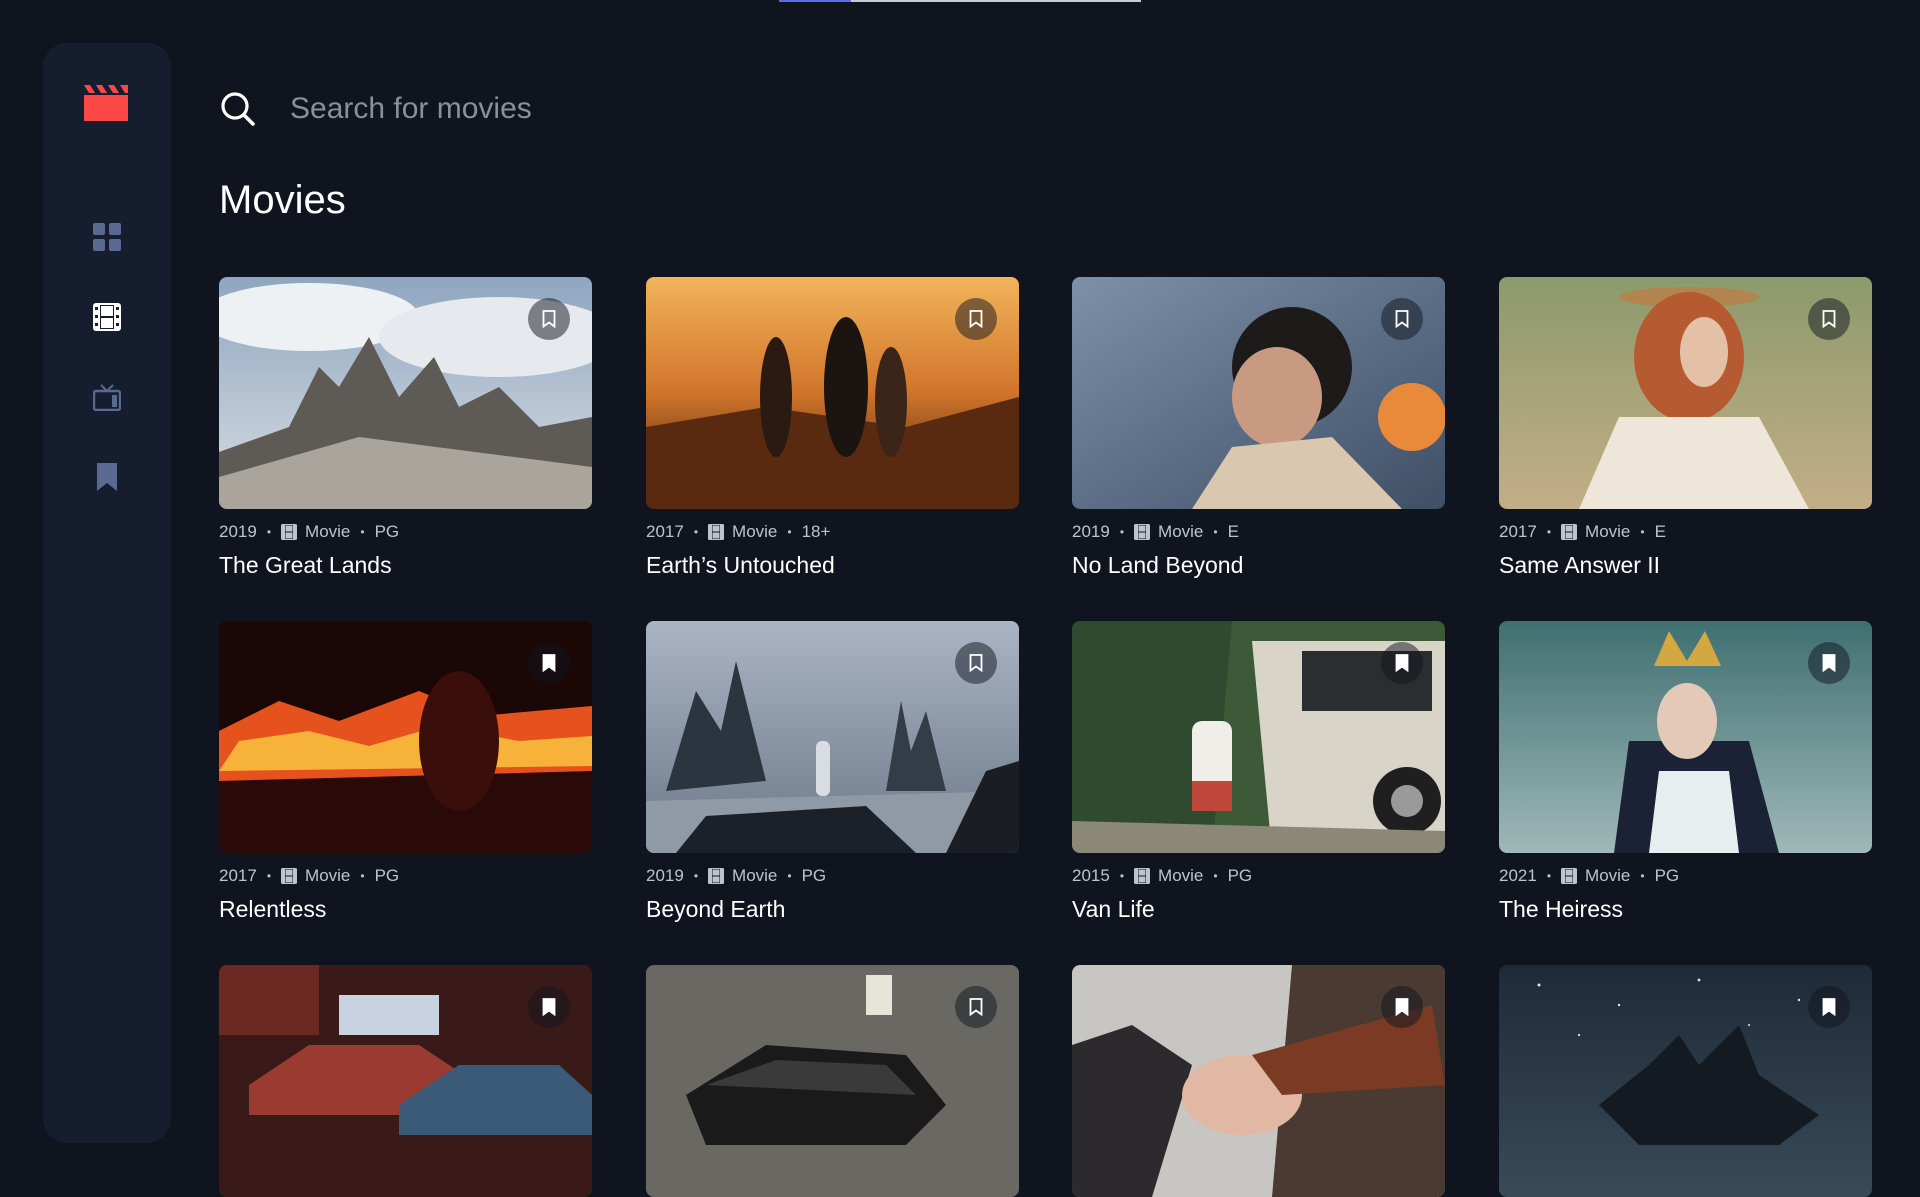  I want to click on movie-title: The Heiress, so click(1685, 909).